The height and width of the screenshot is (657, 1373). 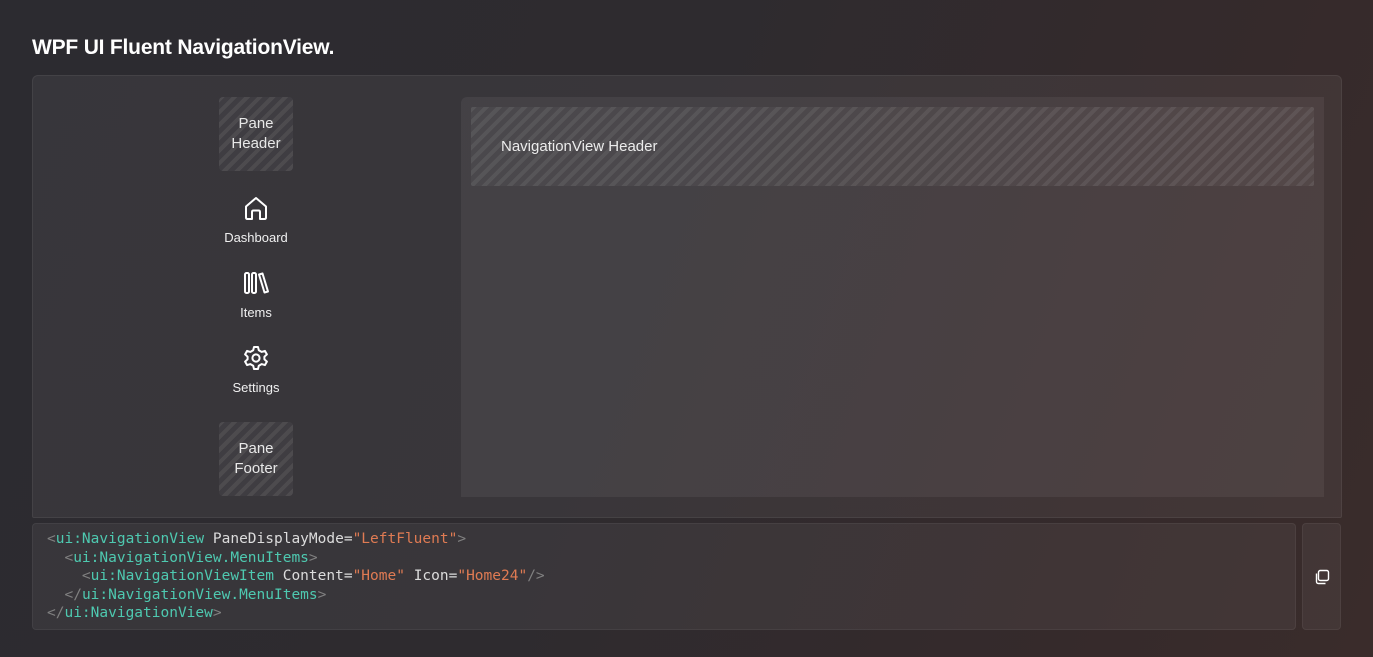 I want to click on nav-item-settings: Settings, so click(x=256, y=375).